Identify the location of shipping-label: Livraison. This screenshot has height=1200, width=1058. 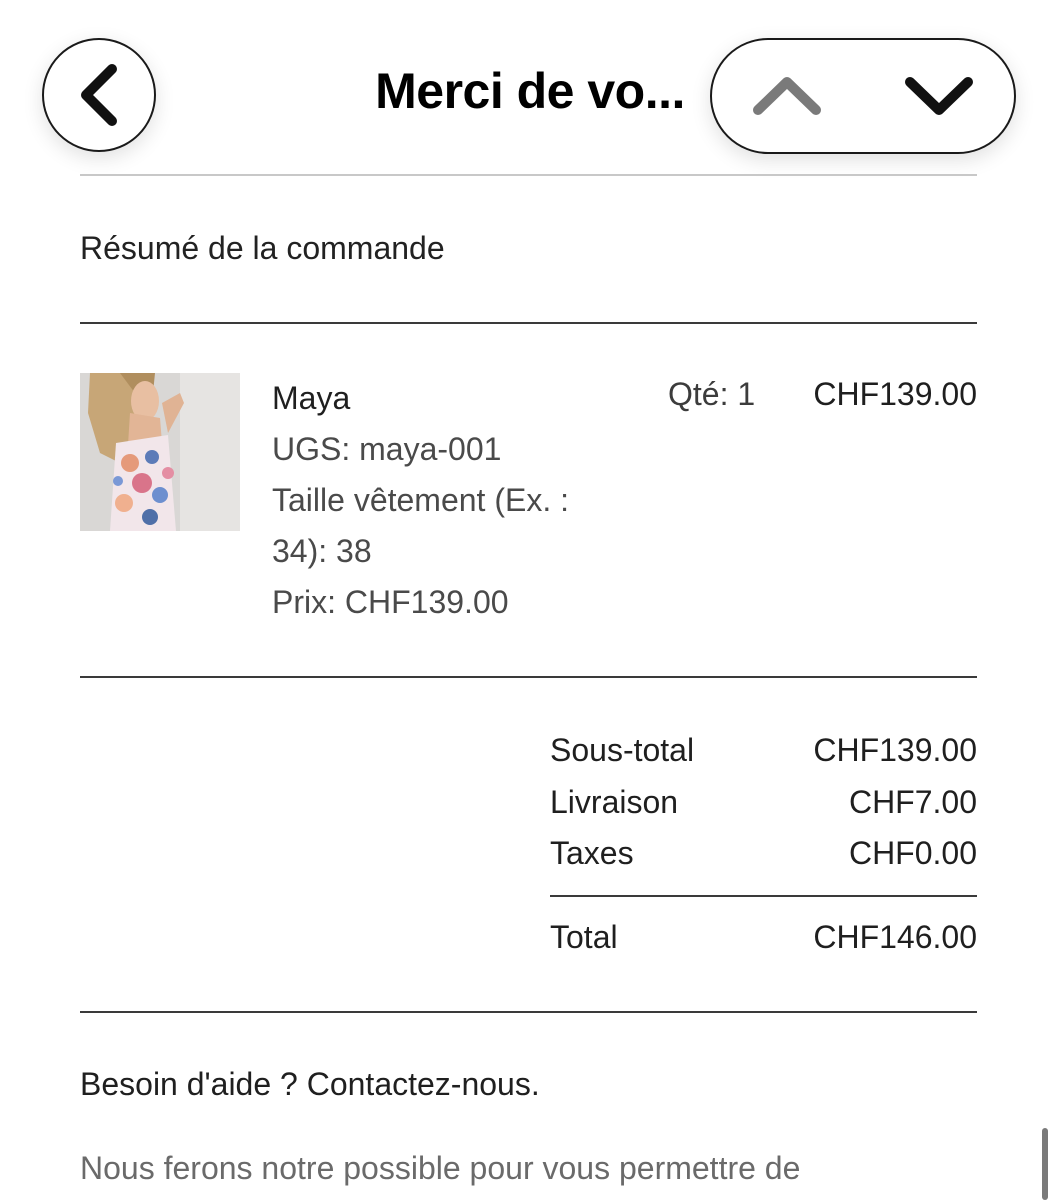
(614, 802).